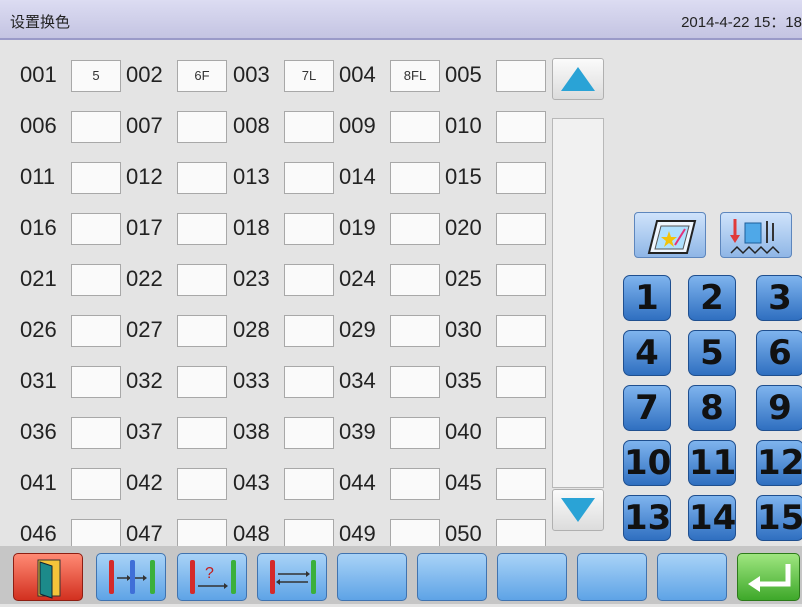 The image size is (802, 607). What do you see at coordinates (779, 298) in the screenshot?
I see `key-3: 3` at bounding box center [779, 298].